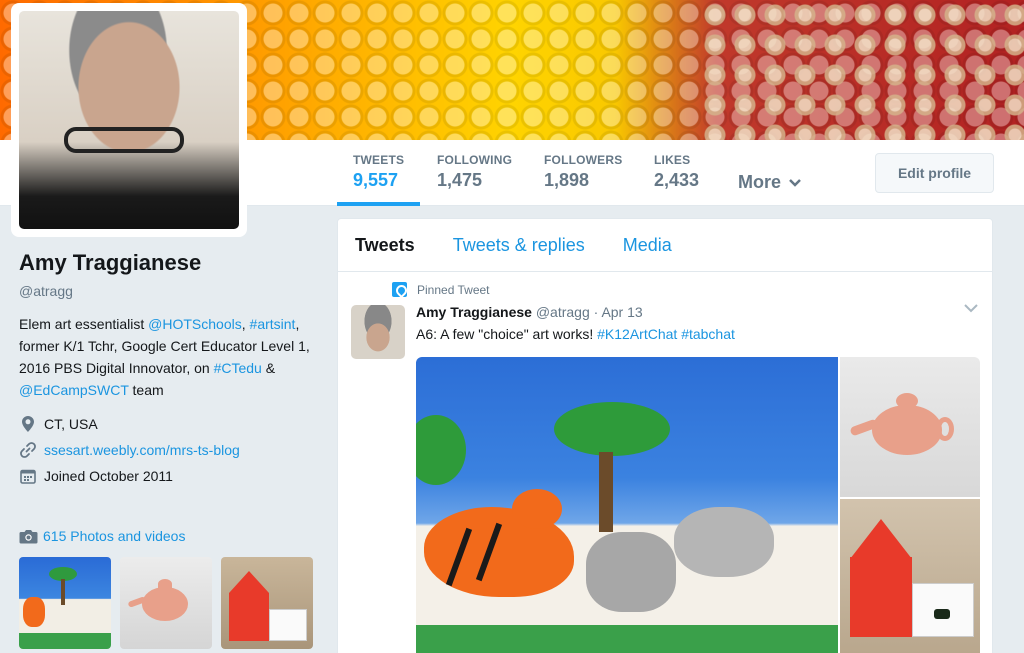 This screenshot has width=1024, height=653. I want to click on tab-tweets-replies: Tweets & replies, so click(519, 245).